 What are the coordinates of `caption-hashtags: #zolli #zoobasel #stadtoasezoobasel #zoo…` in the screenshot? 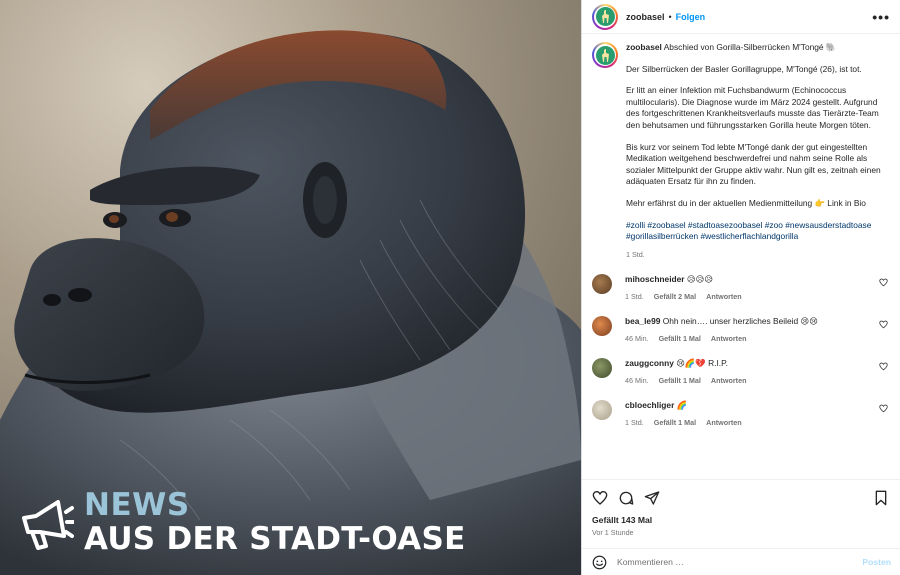 It's located at (755, 231).